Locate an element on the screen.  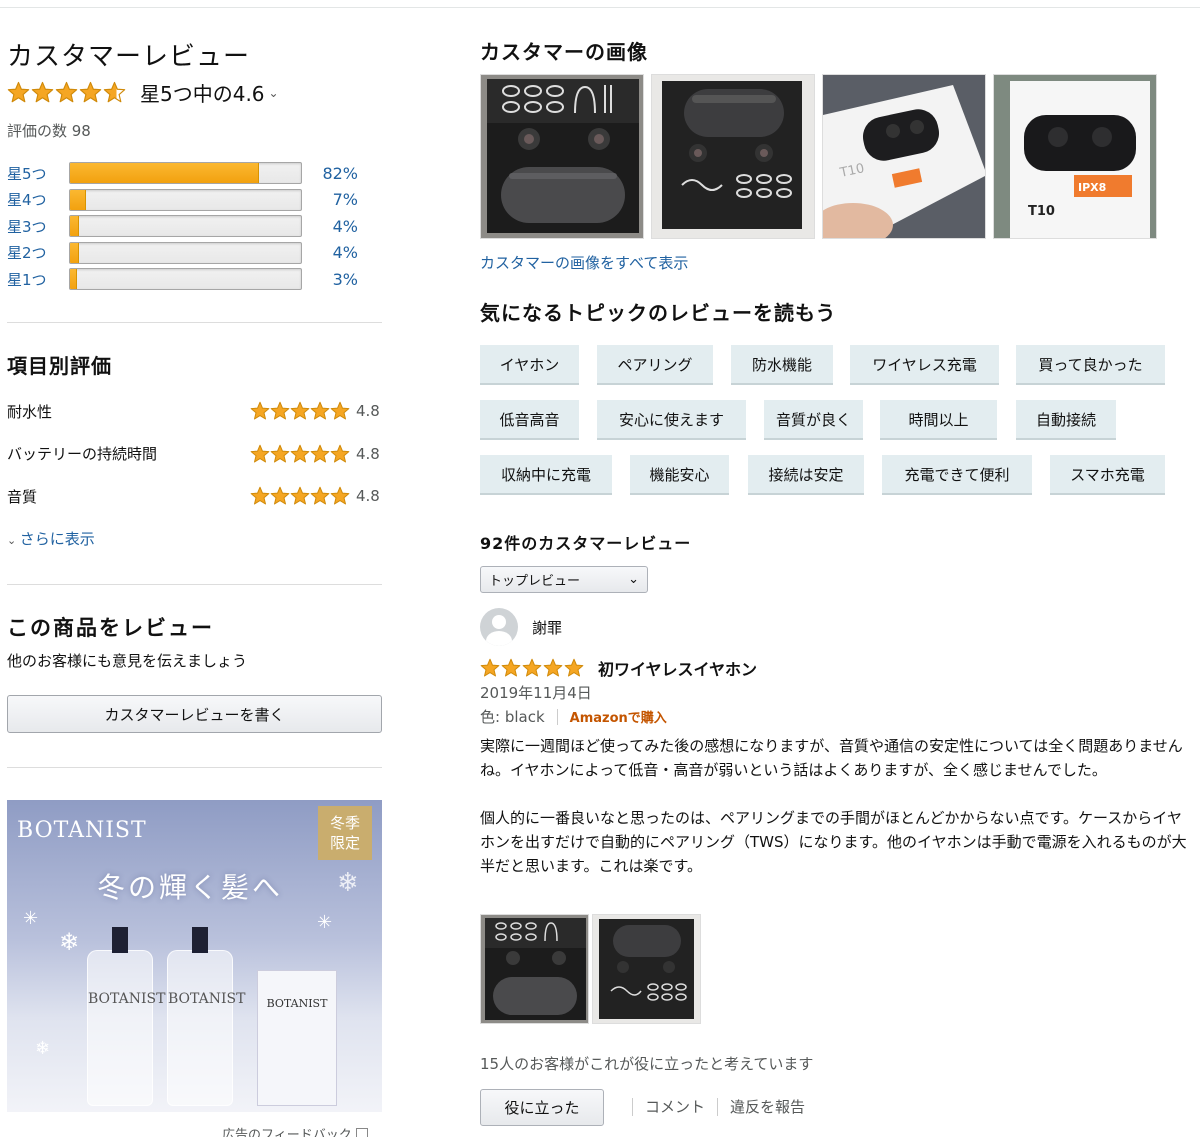
review-title: 初ワイヤレスイヤホン is located at coordinates (678, 669).